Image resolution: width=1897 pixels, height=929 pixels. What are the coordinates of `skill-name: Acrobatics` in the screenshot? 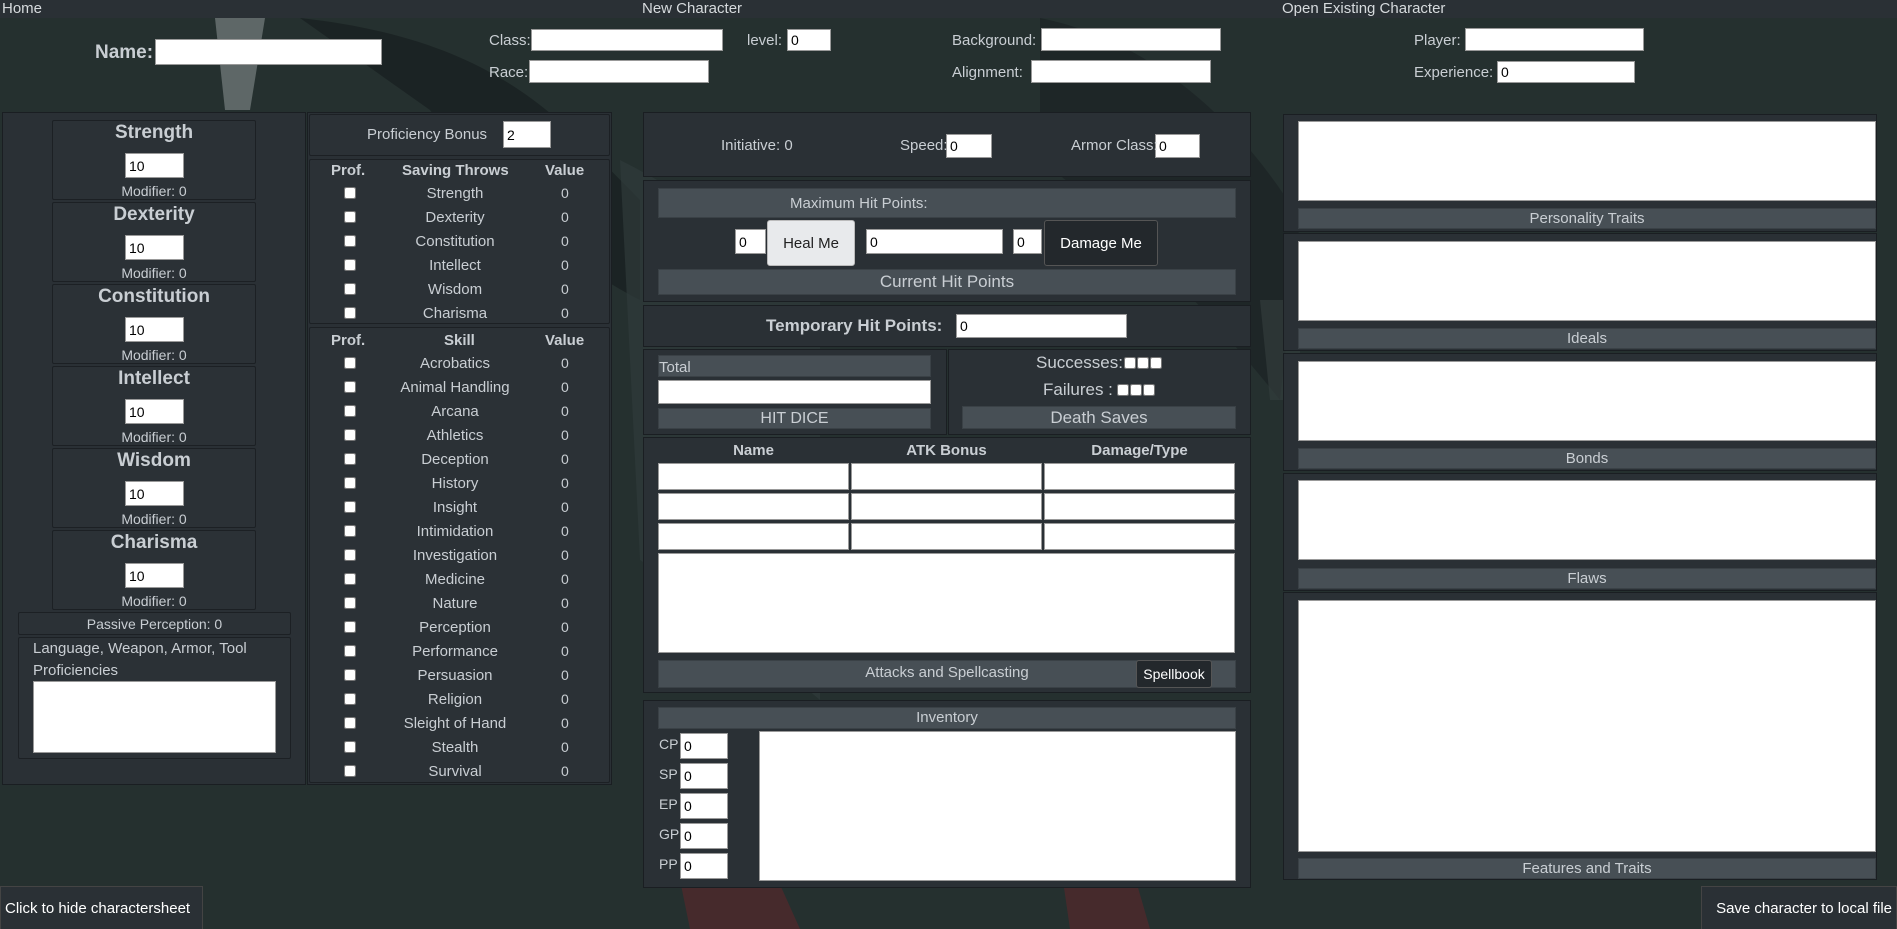 It's located at (455, 363).